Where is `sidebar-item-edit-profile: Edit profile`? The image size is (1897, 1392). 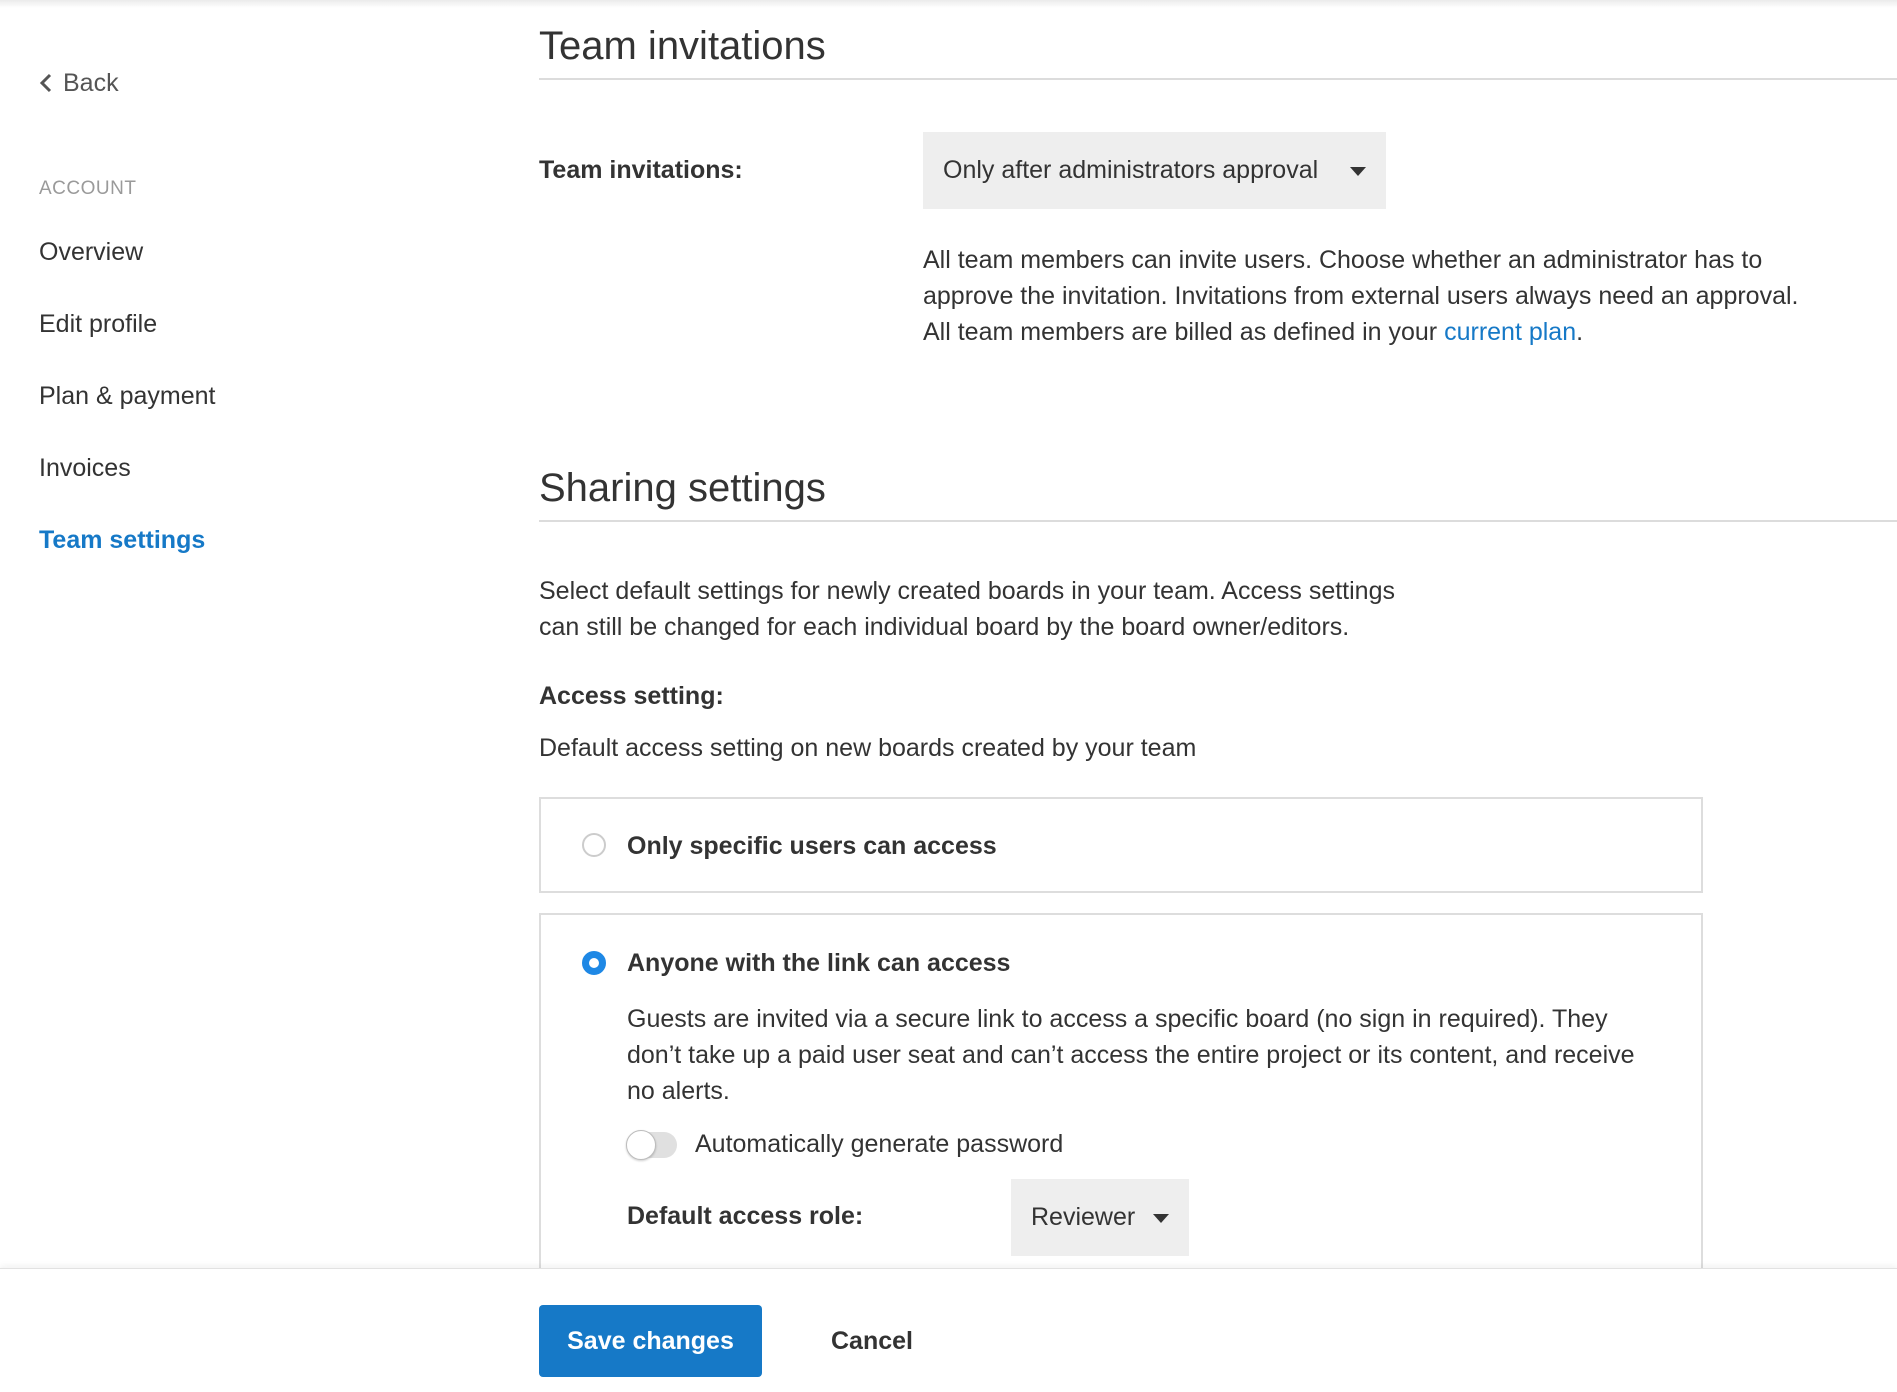 sidebar-item-edit-profile: Edit profile is located at coordinates (98, 324).